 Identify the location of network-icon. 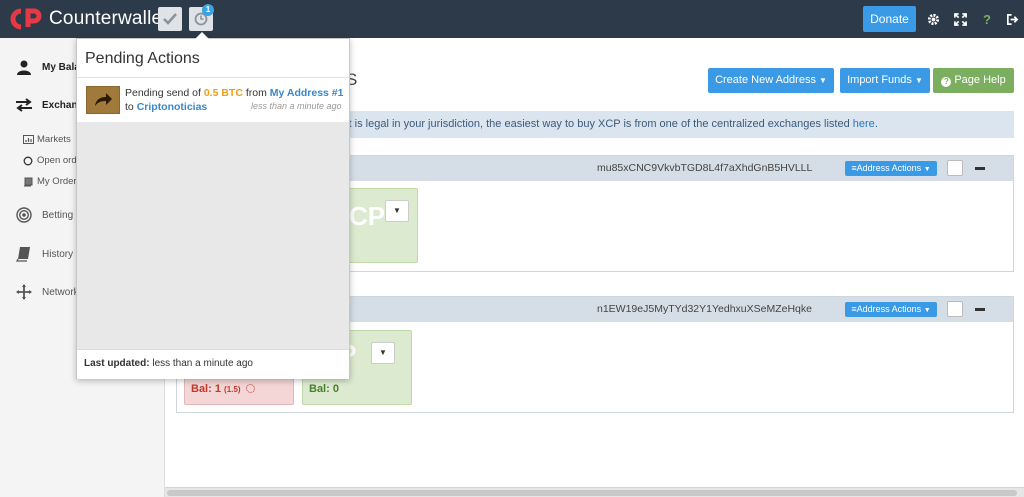
(24, 292).